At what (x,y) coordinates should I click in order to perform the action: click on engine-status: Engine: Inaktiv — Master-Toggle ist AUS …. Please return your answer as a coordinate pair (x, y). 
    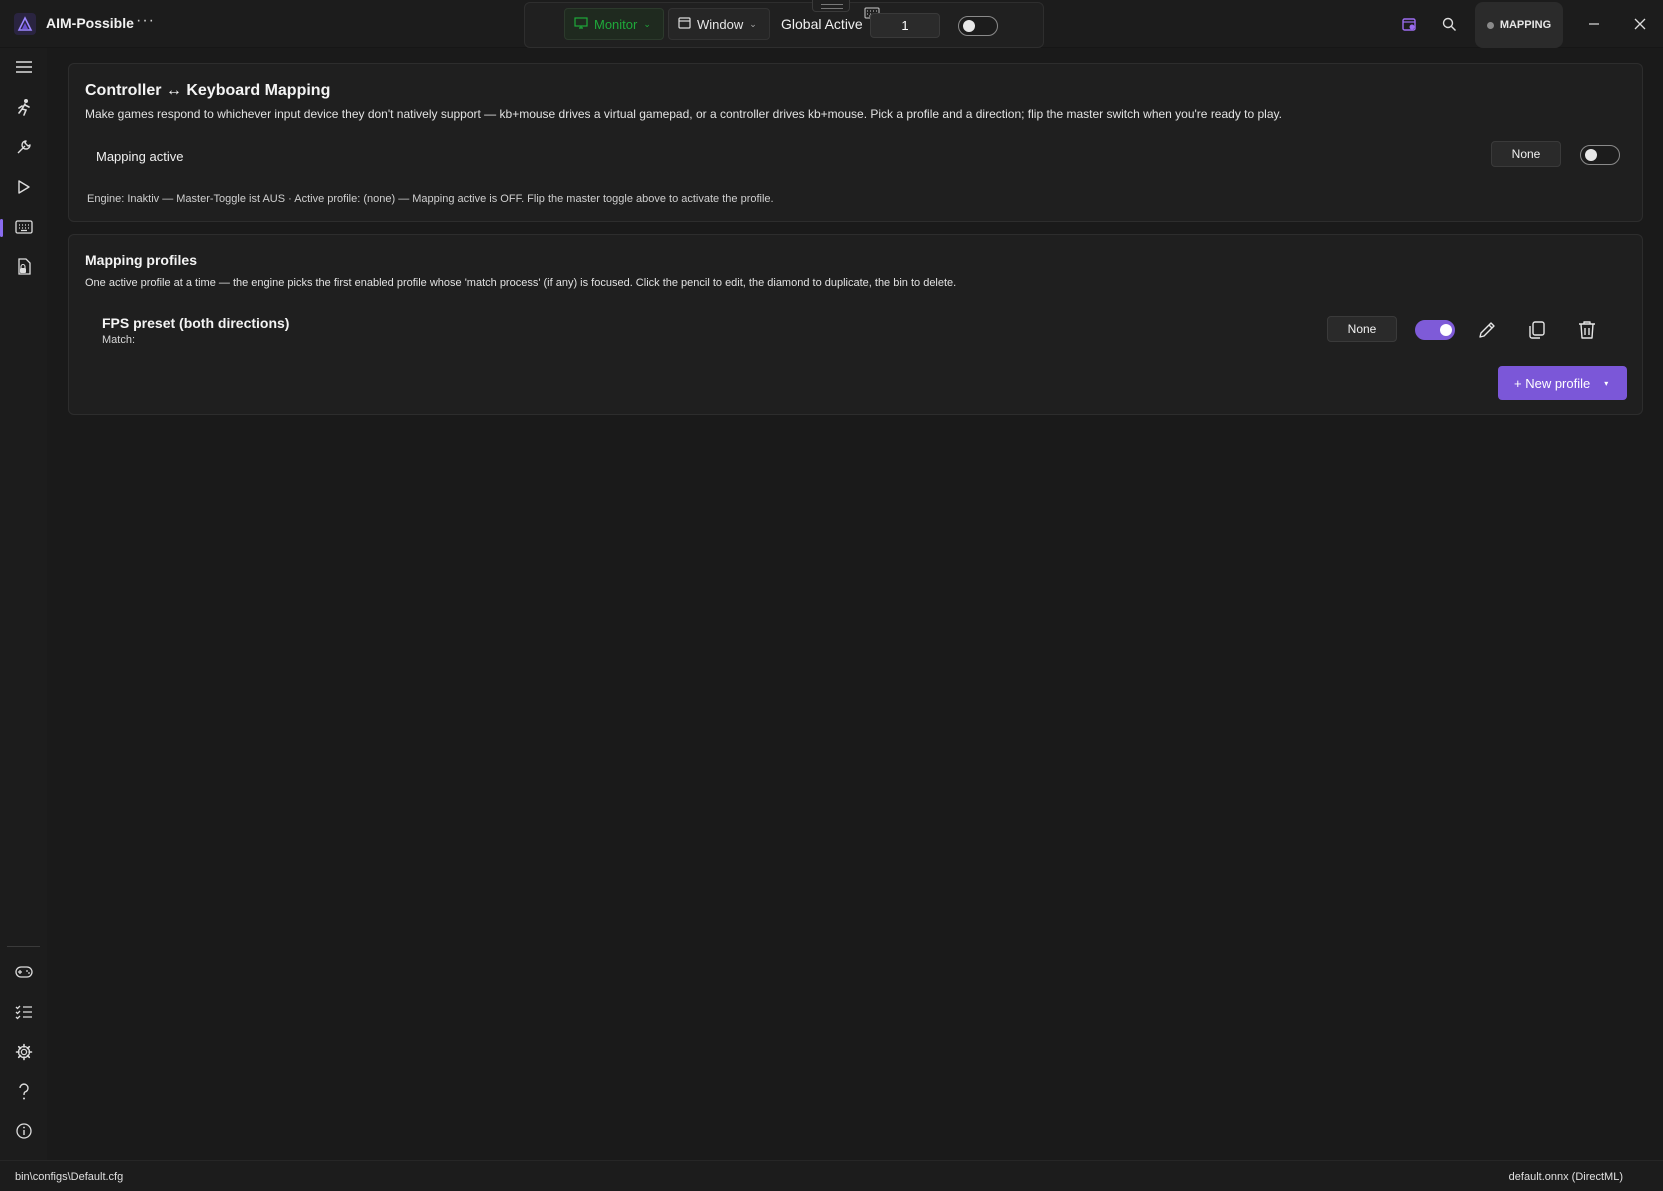
    Looking at the image, I should click on (430, 199).